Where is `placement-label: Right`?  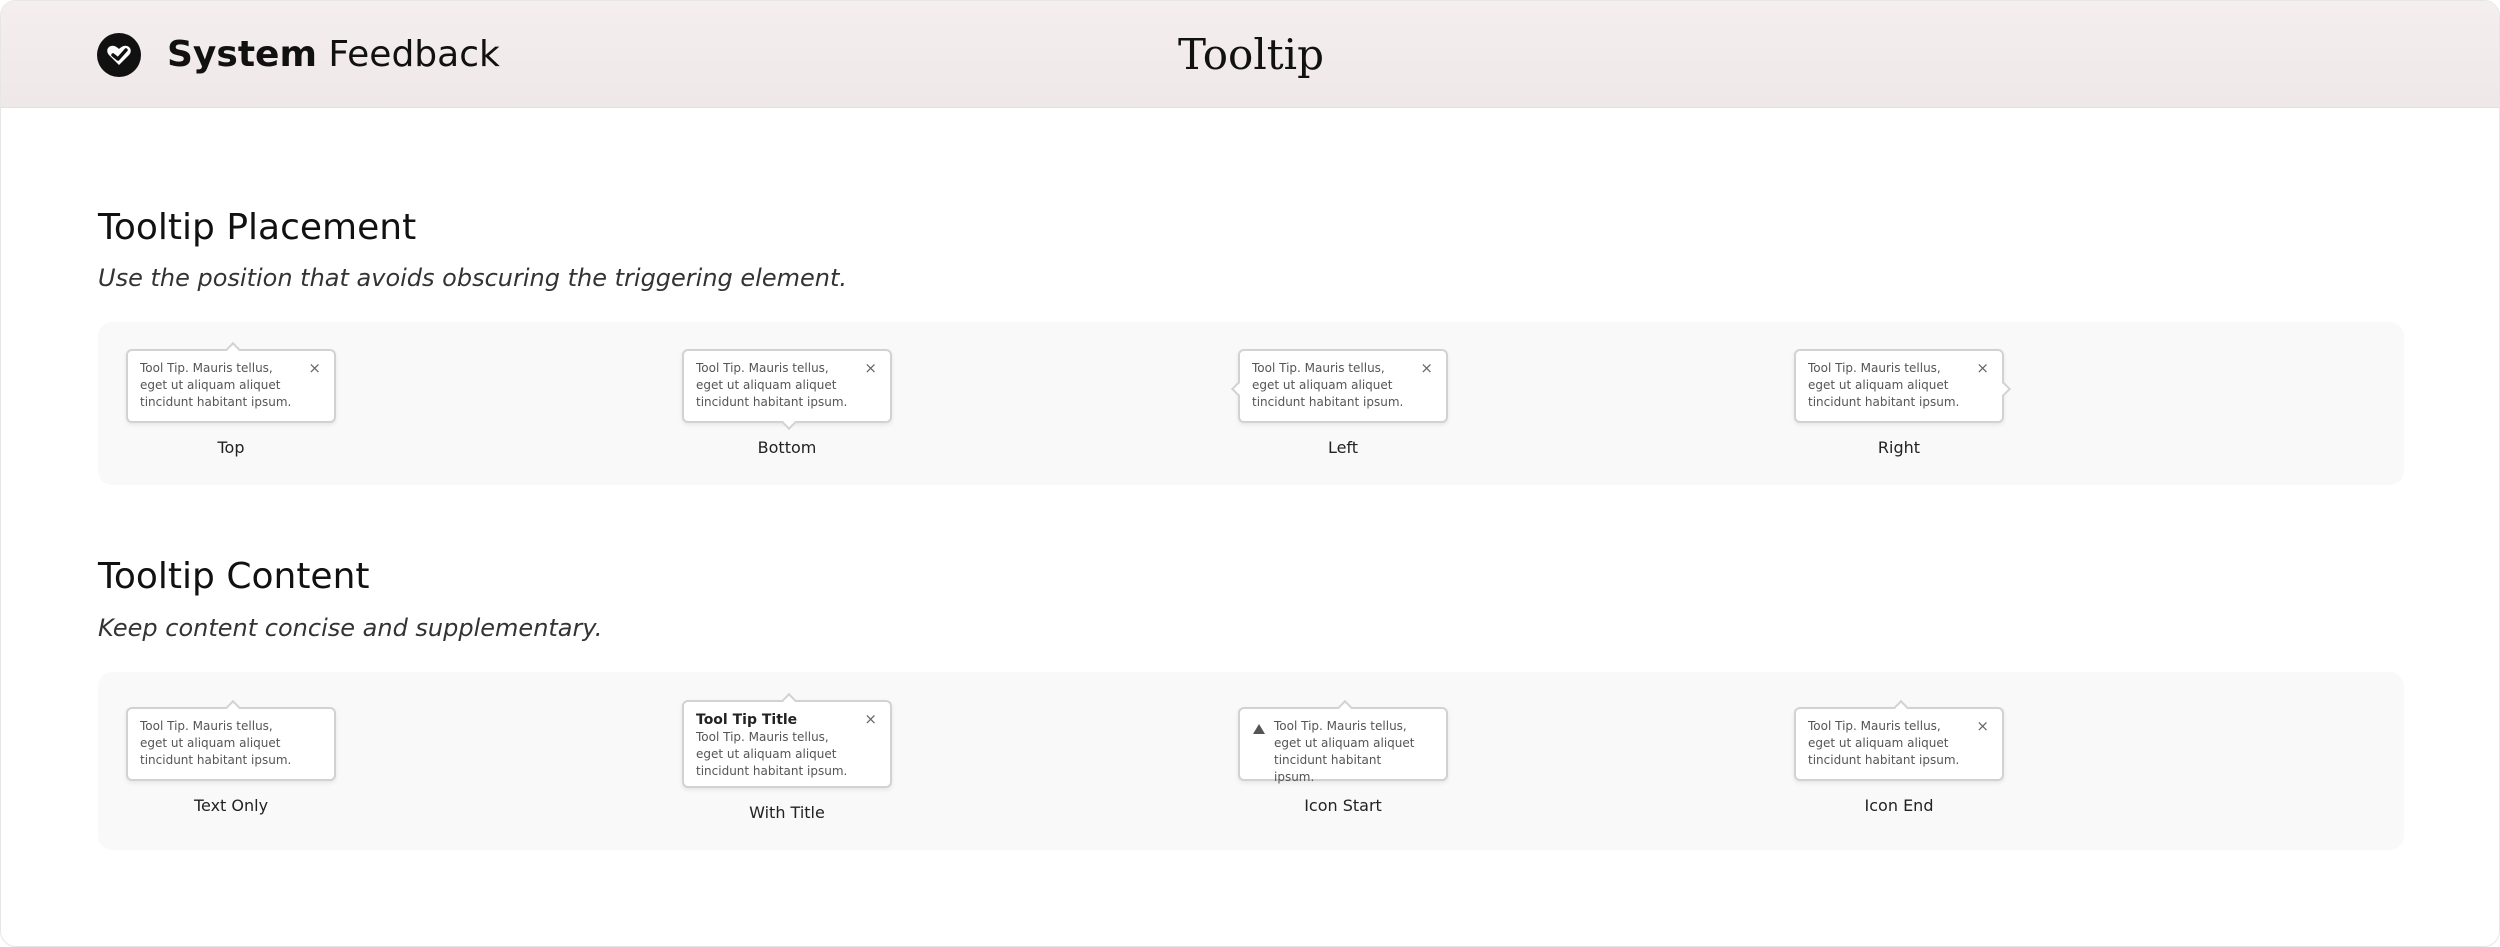 placement-label: Right is located at coordinates (1899, 447).